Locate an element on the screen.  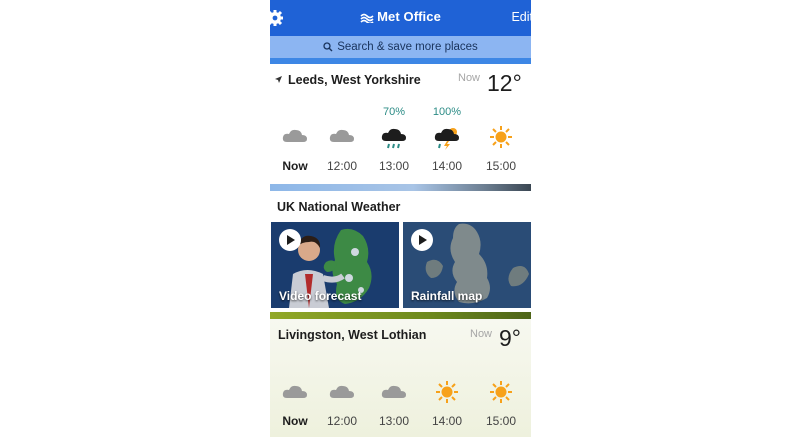
thunderstorm-icon is located at coordinates (446, 139).